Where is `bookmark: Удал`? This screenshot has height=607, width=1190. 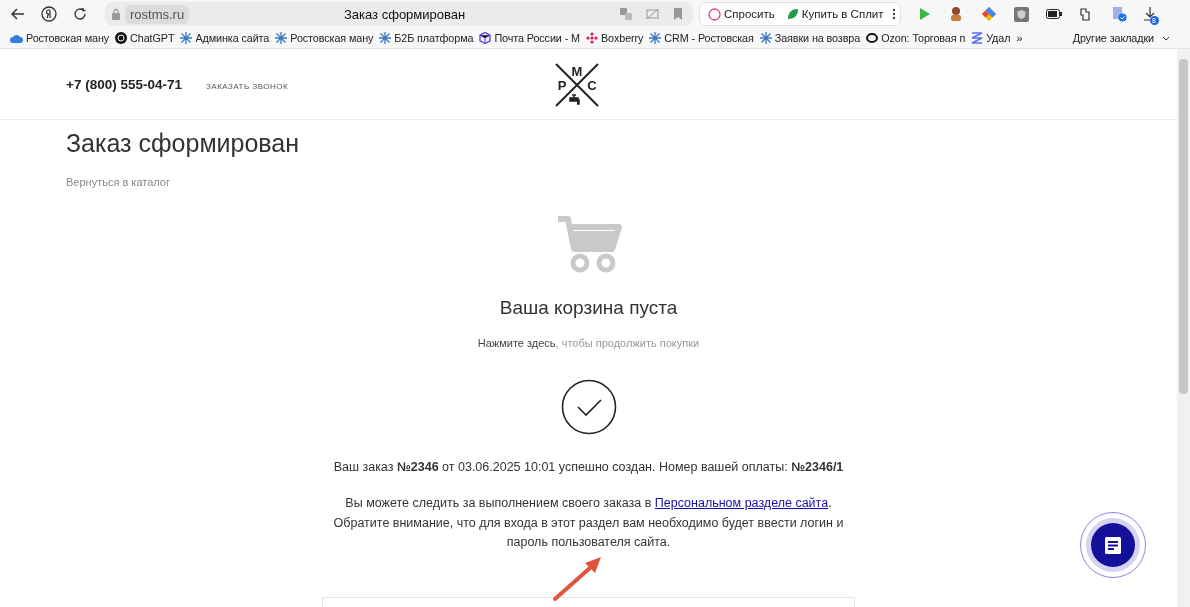 bookmark: Удал is located at coordinates (991, 38).